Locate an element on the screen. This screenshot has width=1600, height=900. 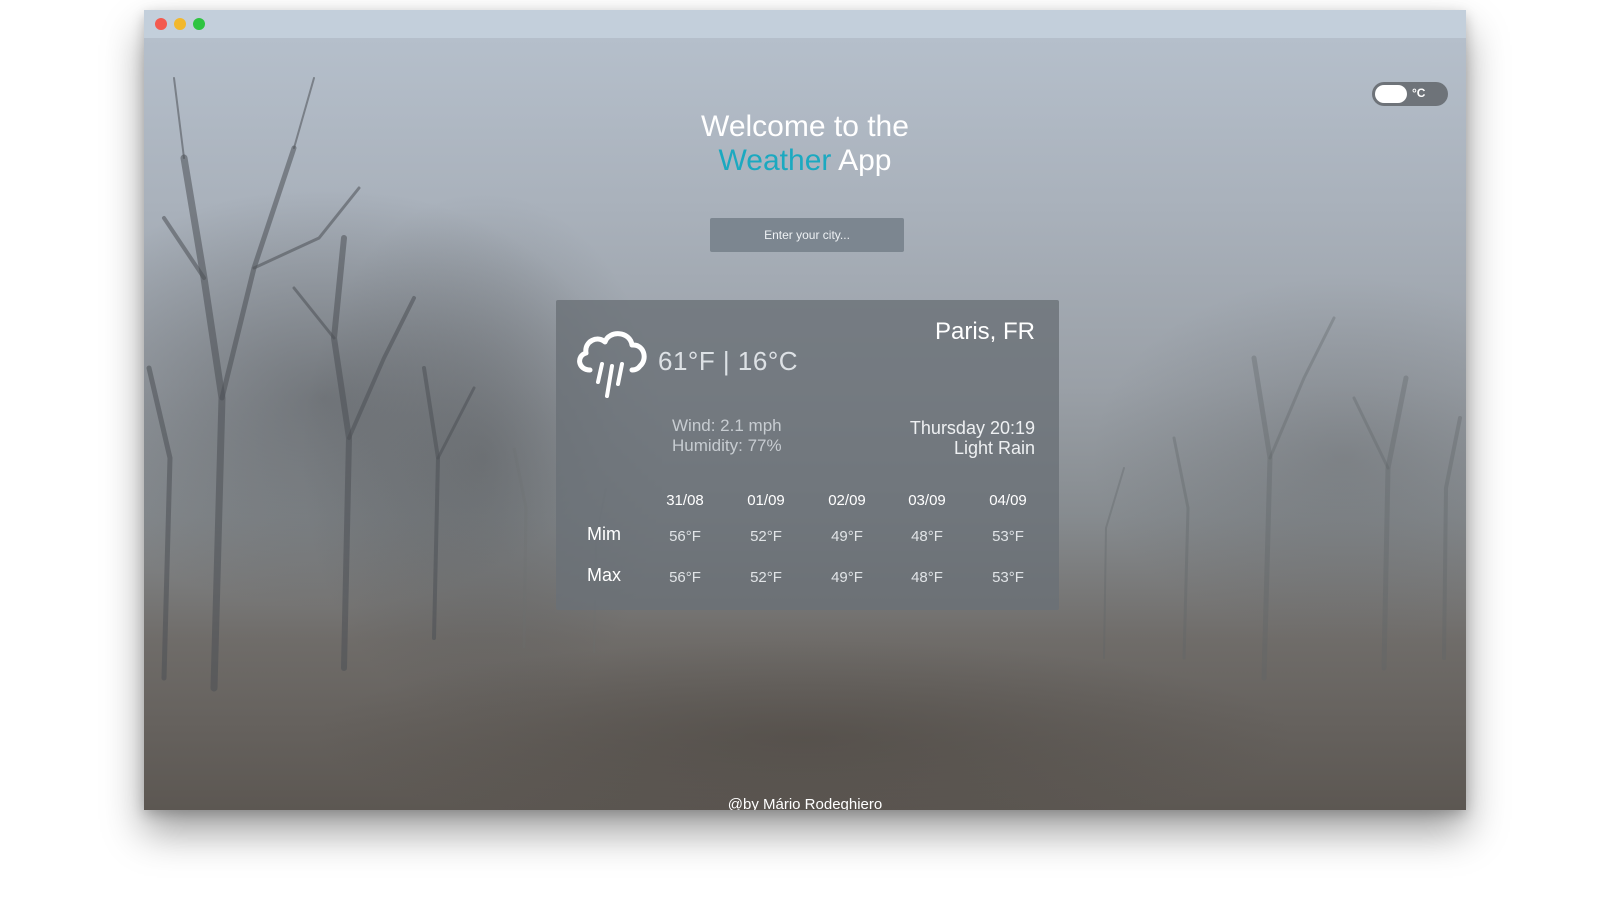
forecast-min: 56°F is located at coordinates (685, 536).